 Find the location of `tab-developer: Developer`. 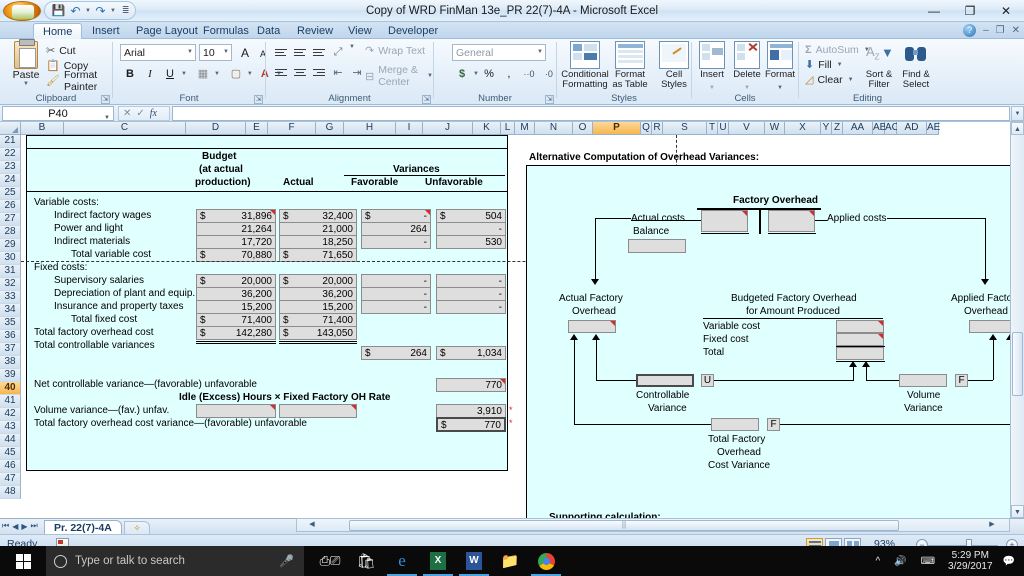

tab-developer: Developer is located at coordinates (413, 31).